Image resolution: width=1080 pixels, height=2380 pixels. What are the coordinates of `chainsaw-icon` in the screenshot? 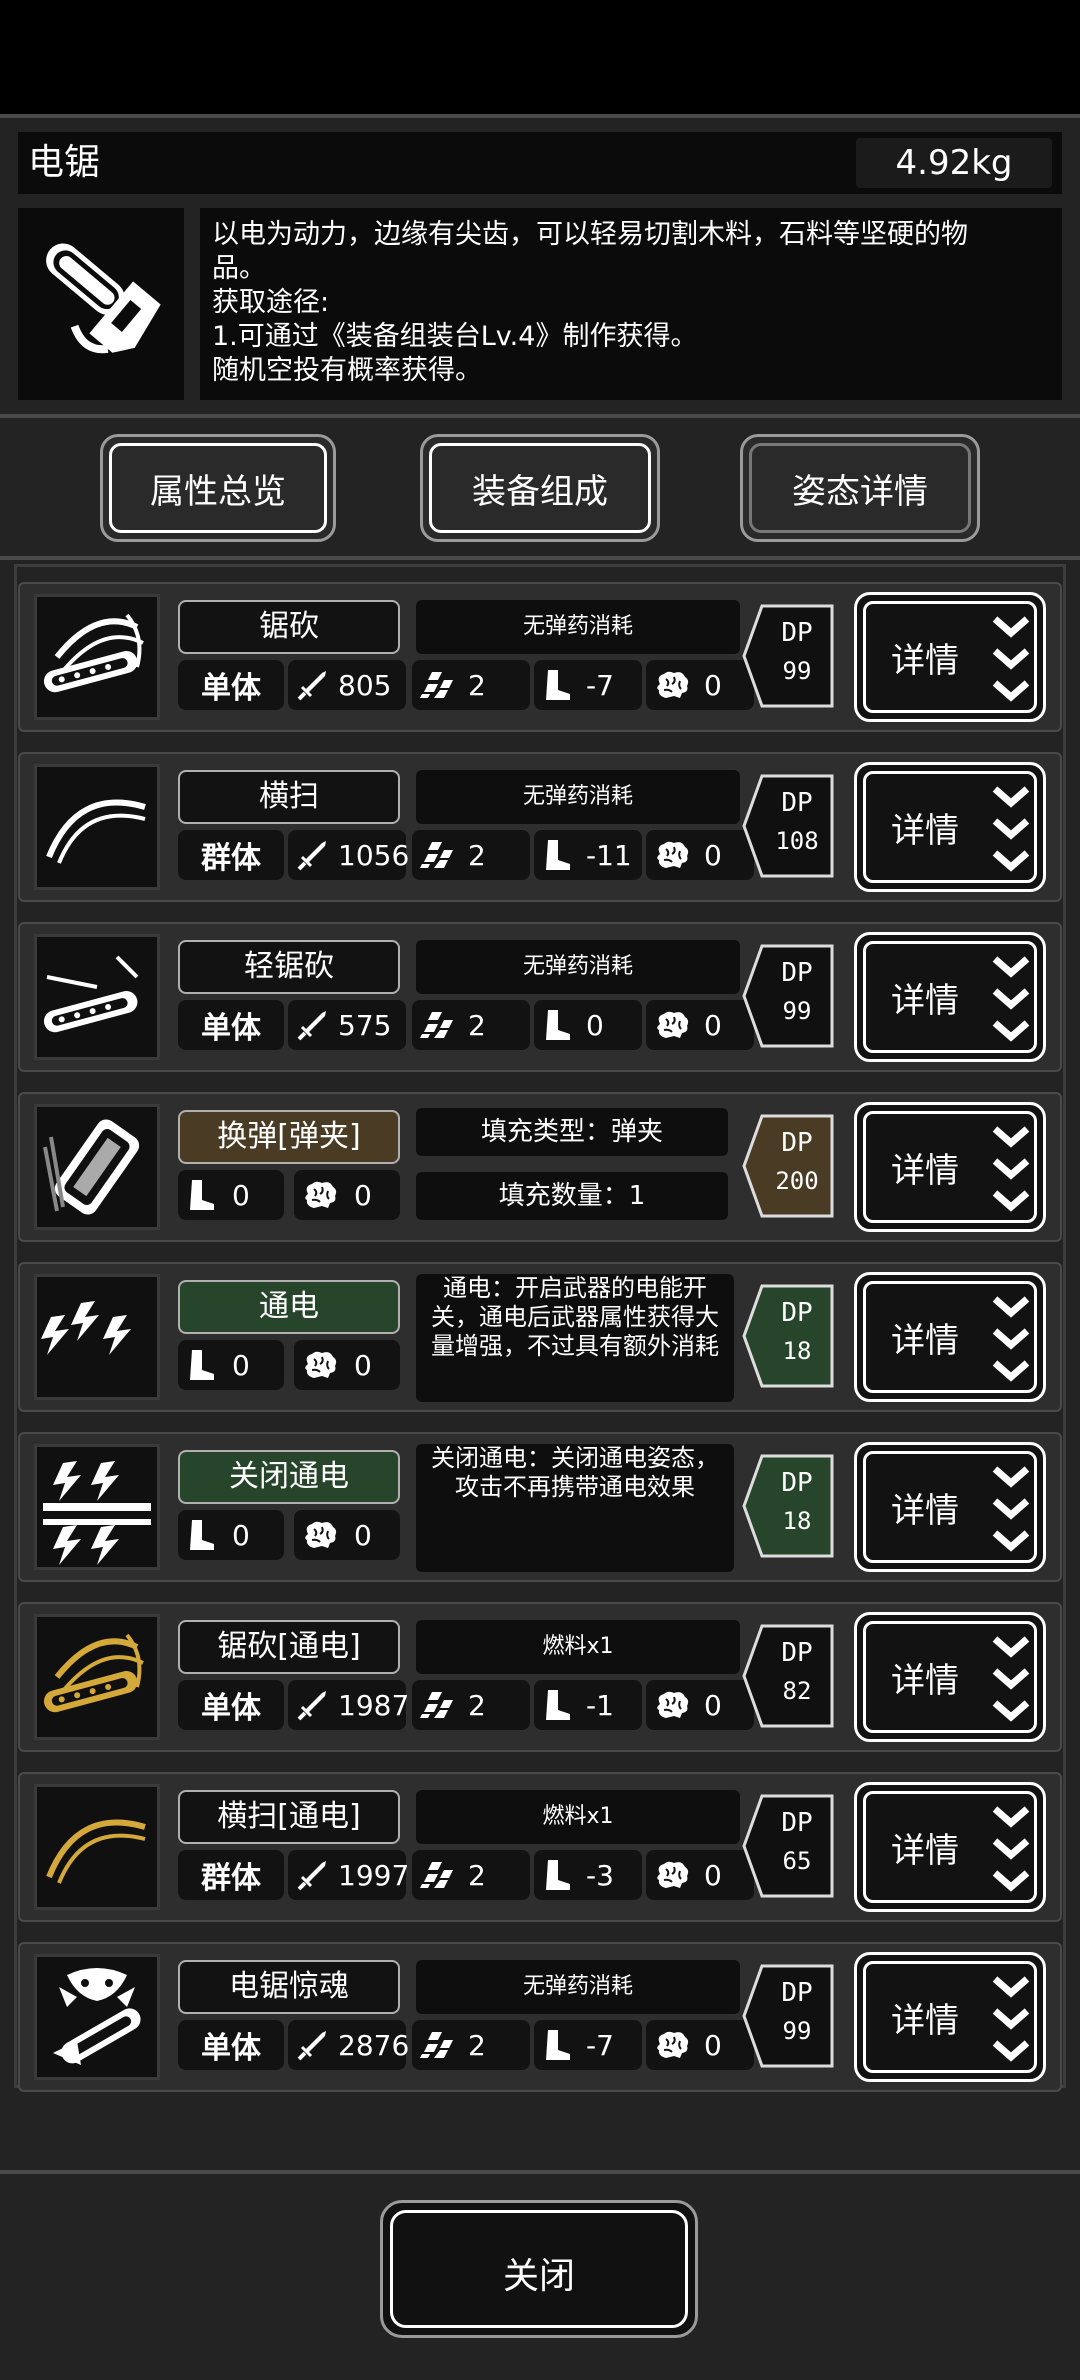 It's located at (103, 298).